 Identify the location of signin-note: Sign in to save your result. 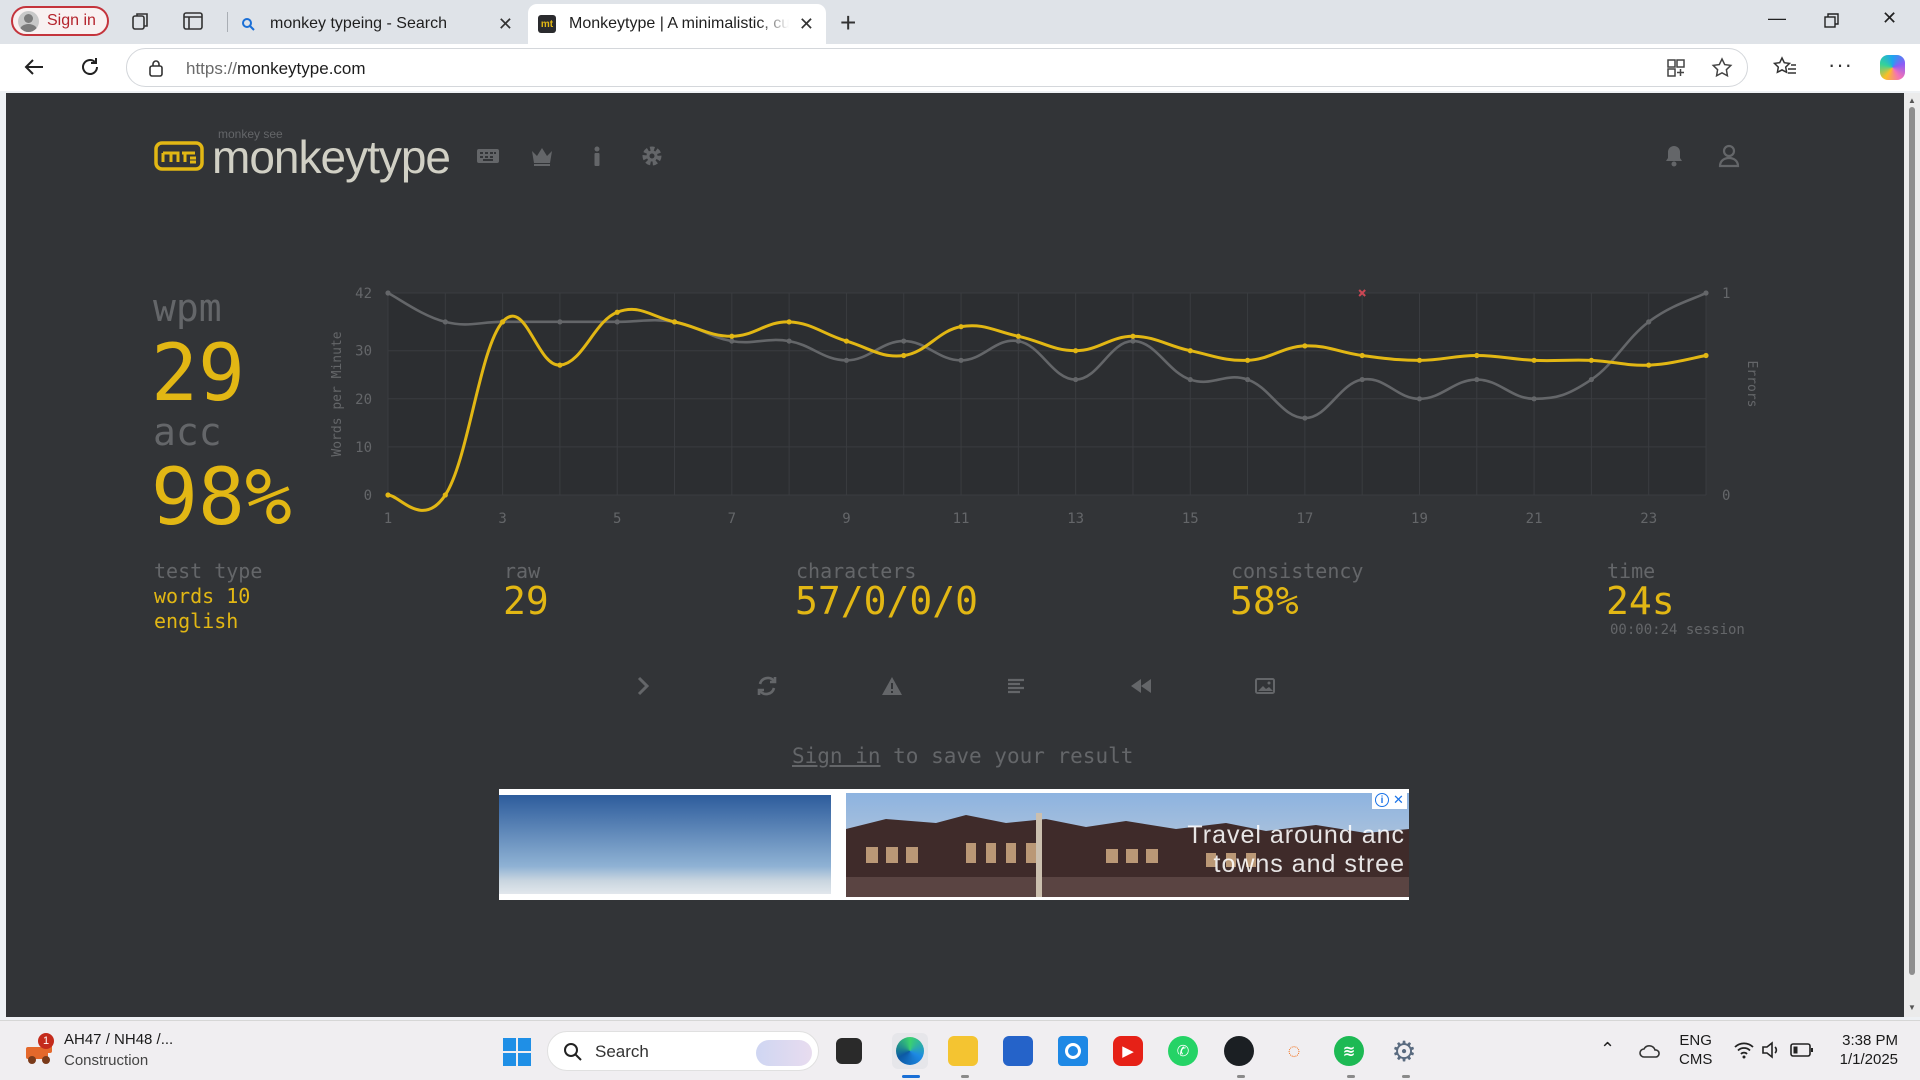
(962, 756).